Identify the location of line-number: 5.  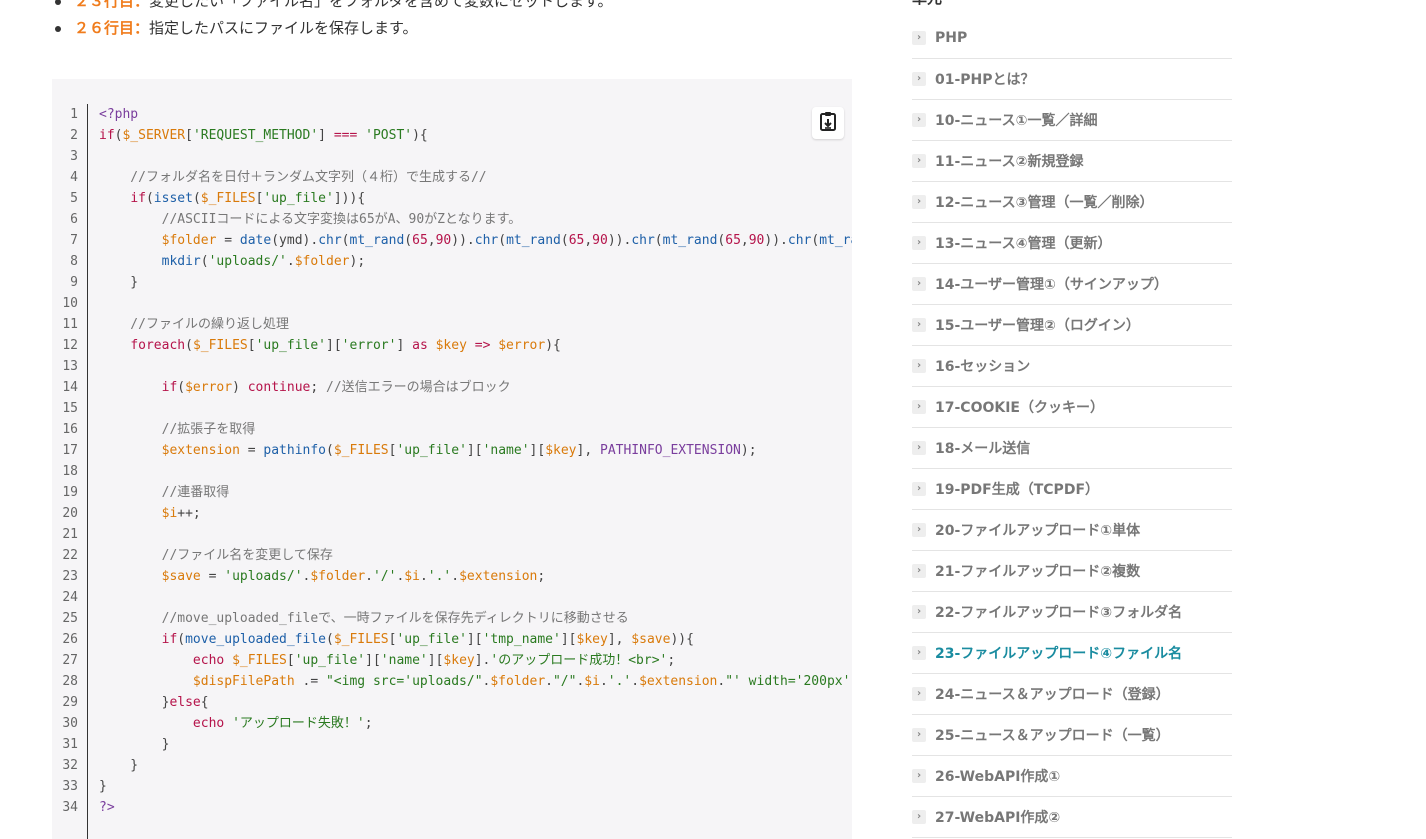
(74, 198).